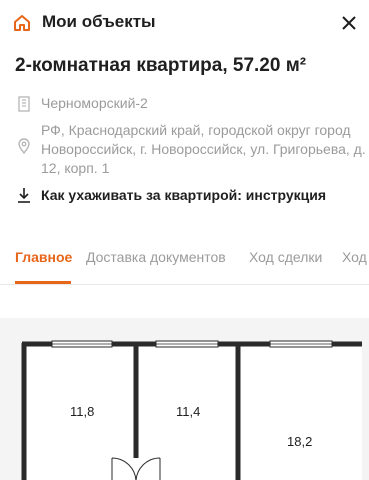 This screenshot has height=480, width=369. Describe the element at coordinates (184, 22) in the screenshot. I see `top-bar: Мои объекты` at that location.